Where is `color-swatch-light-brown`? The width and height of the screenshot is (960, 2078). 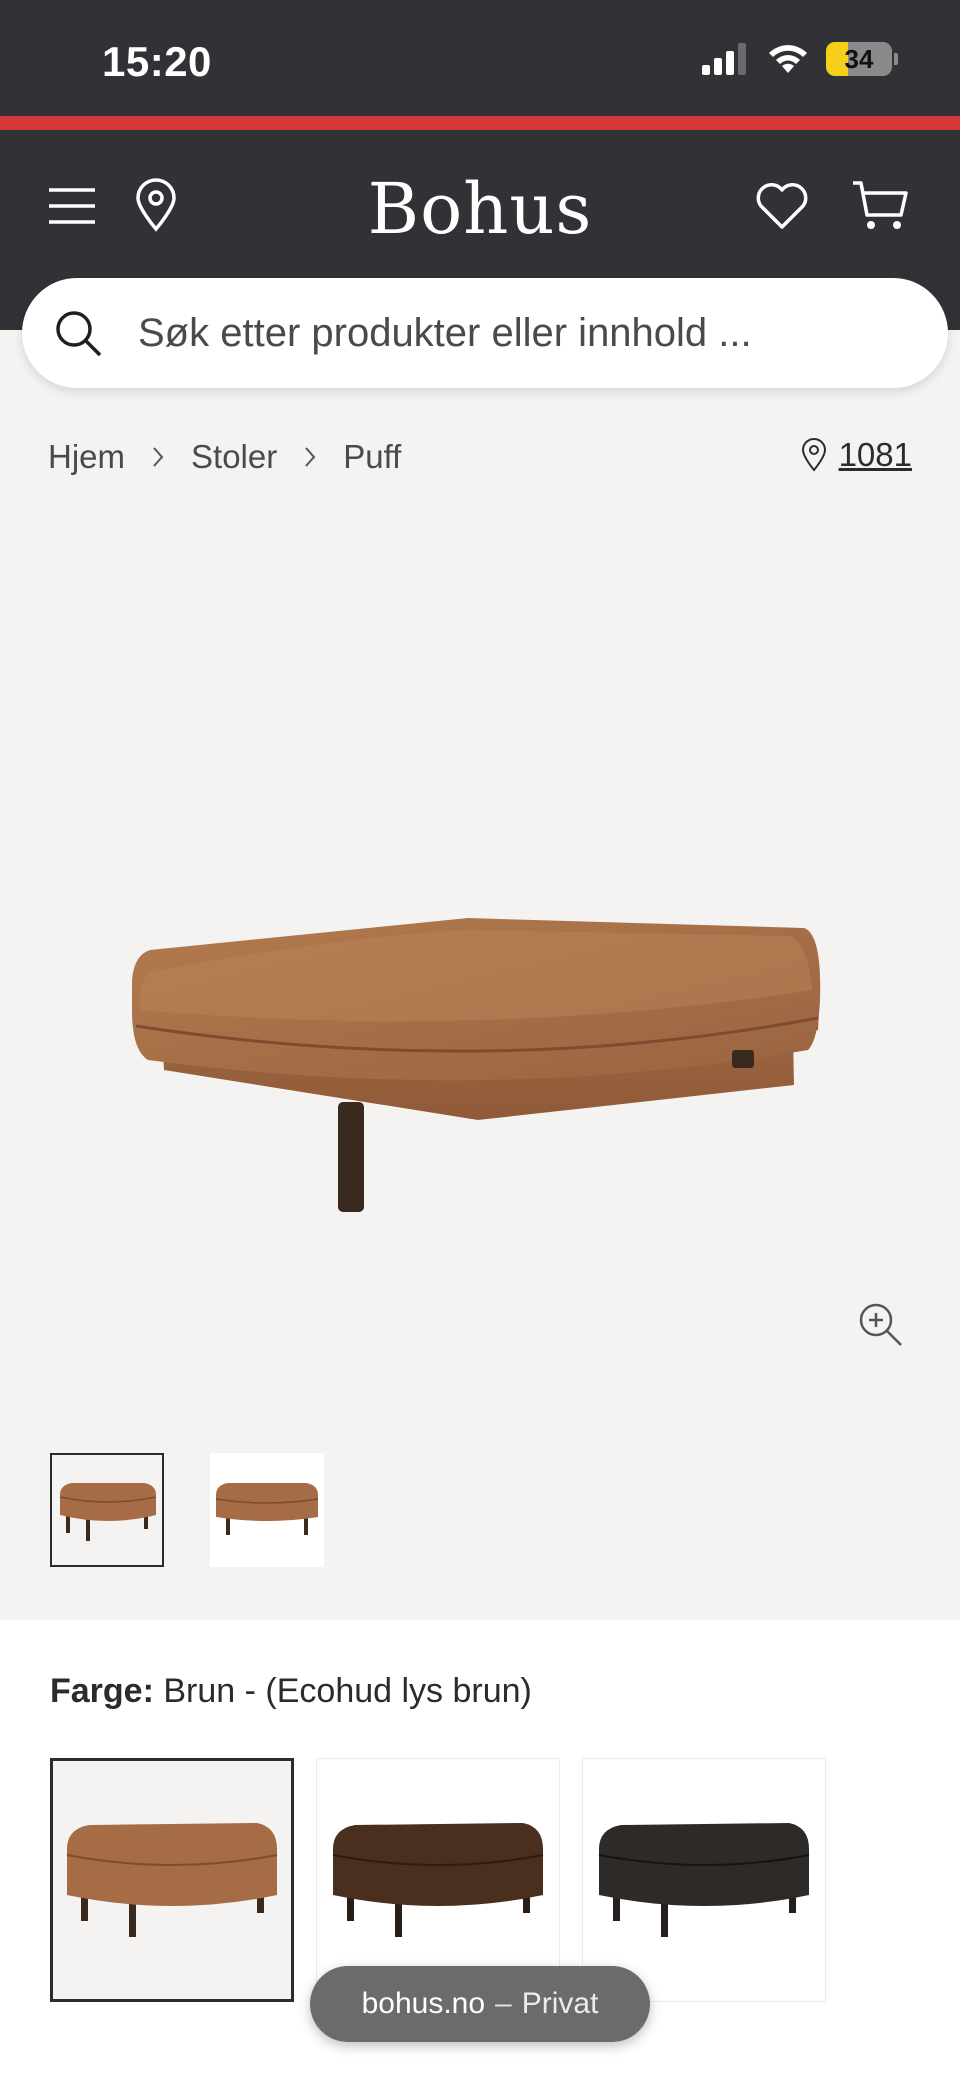
color-swatch-light-brown is located at coordinates (172, 1880).